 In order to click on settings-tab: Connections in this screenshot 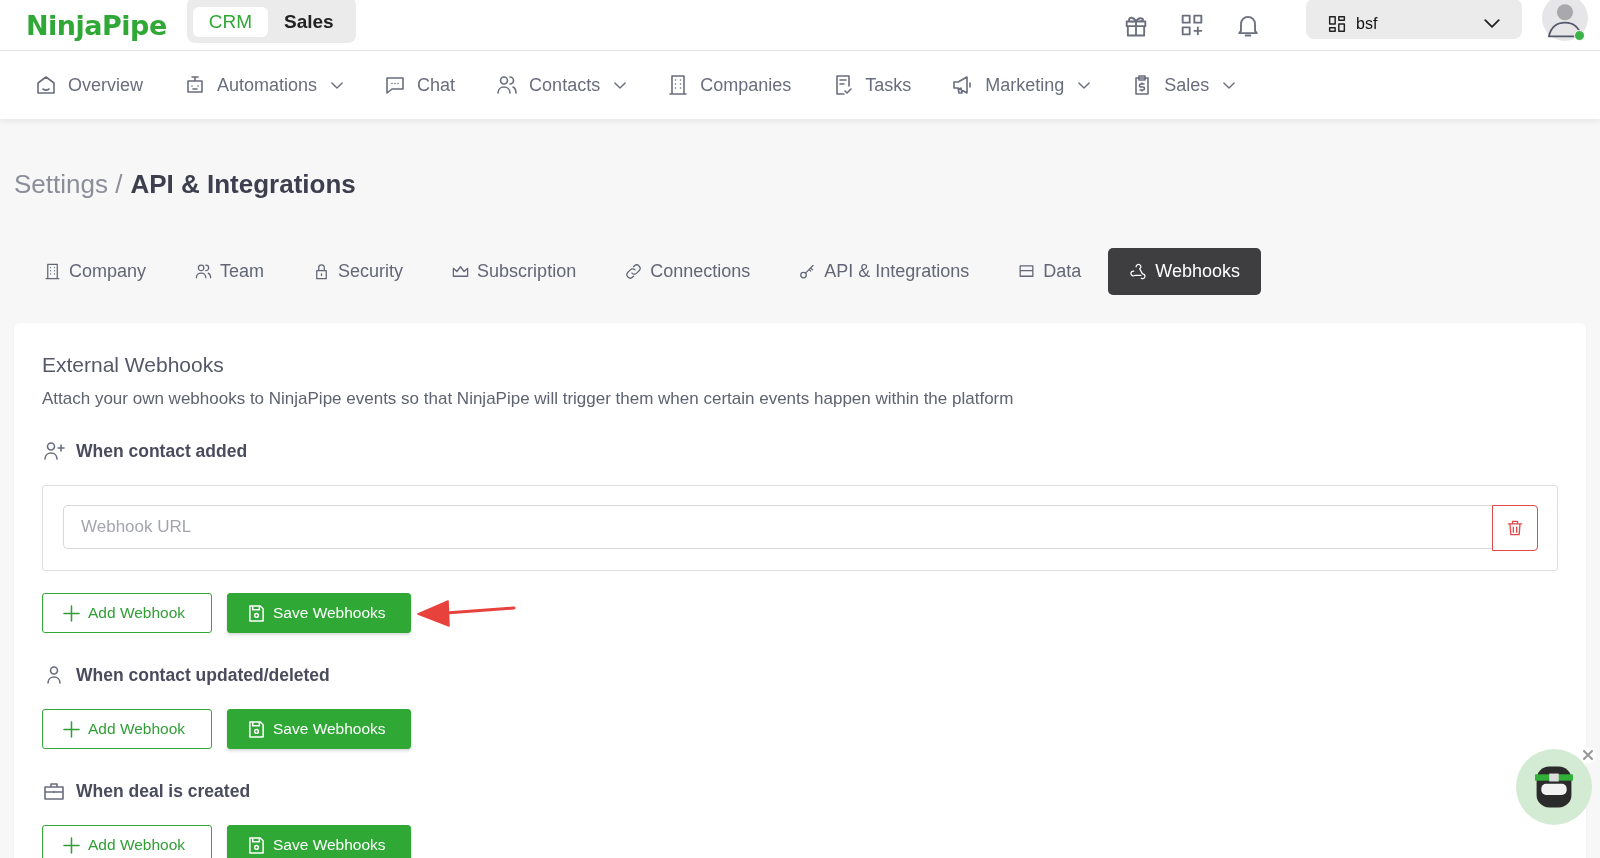, I will do `click(687, 271)`.